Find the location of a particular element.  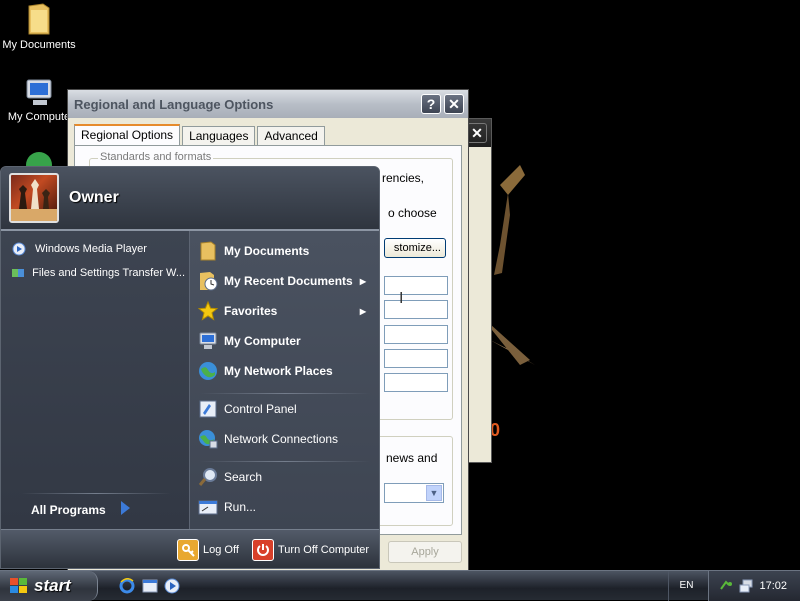

pinned-item-media-player: Windows Media Player is located at coordinates (97, 249).